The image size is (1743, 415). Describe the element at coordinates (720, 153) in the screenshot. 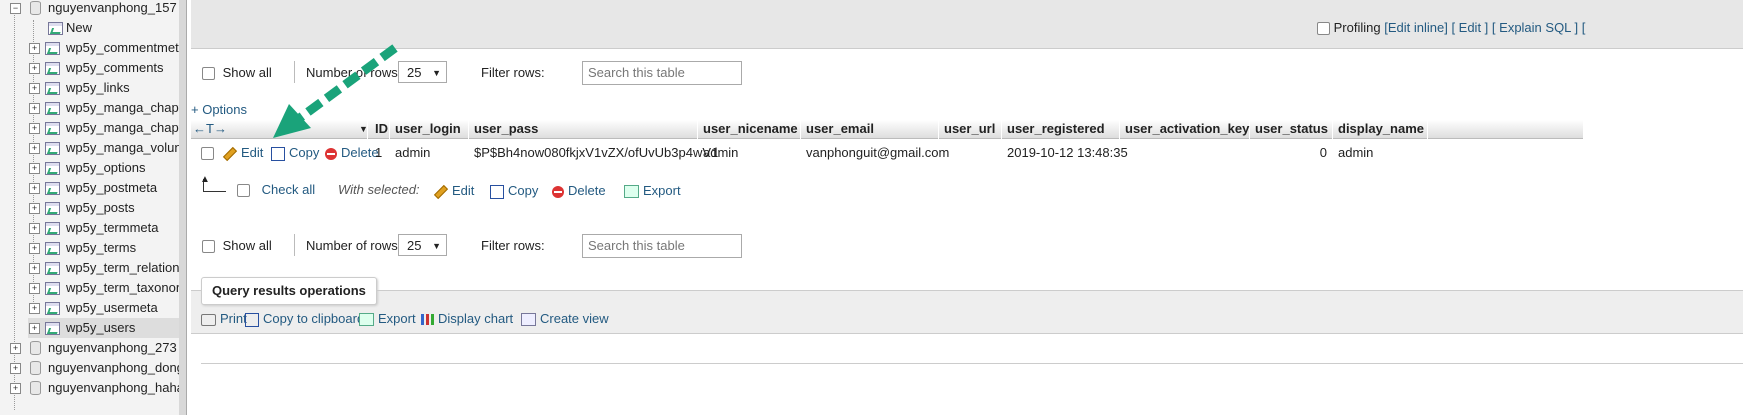

I see `cell-user-nicename: admin` at that location.